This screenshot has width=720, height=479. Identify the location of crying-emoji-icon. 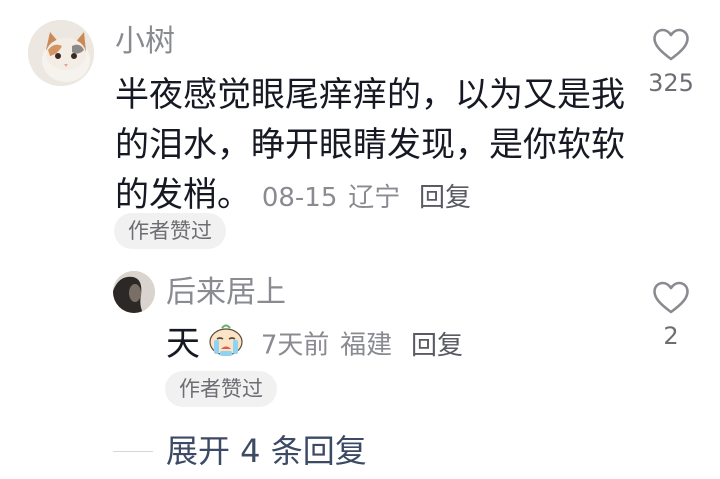
(226, 346).